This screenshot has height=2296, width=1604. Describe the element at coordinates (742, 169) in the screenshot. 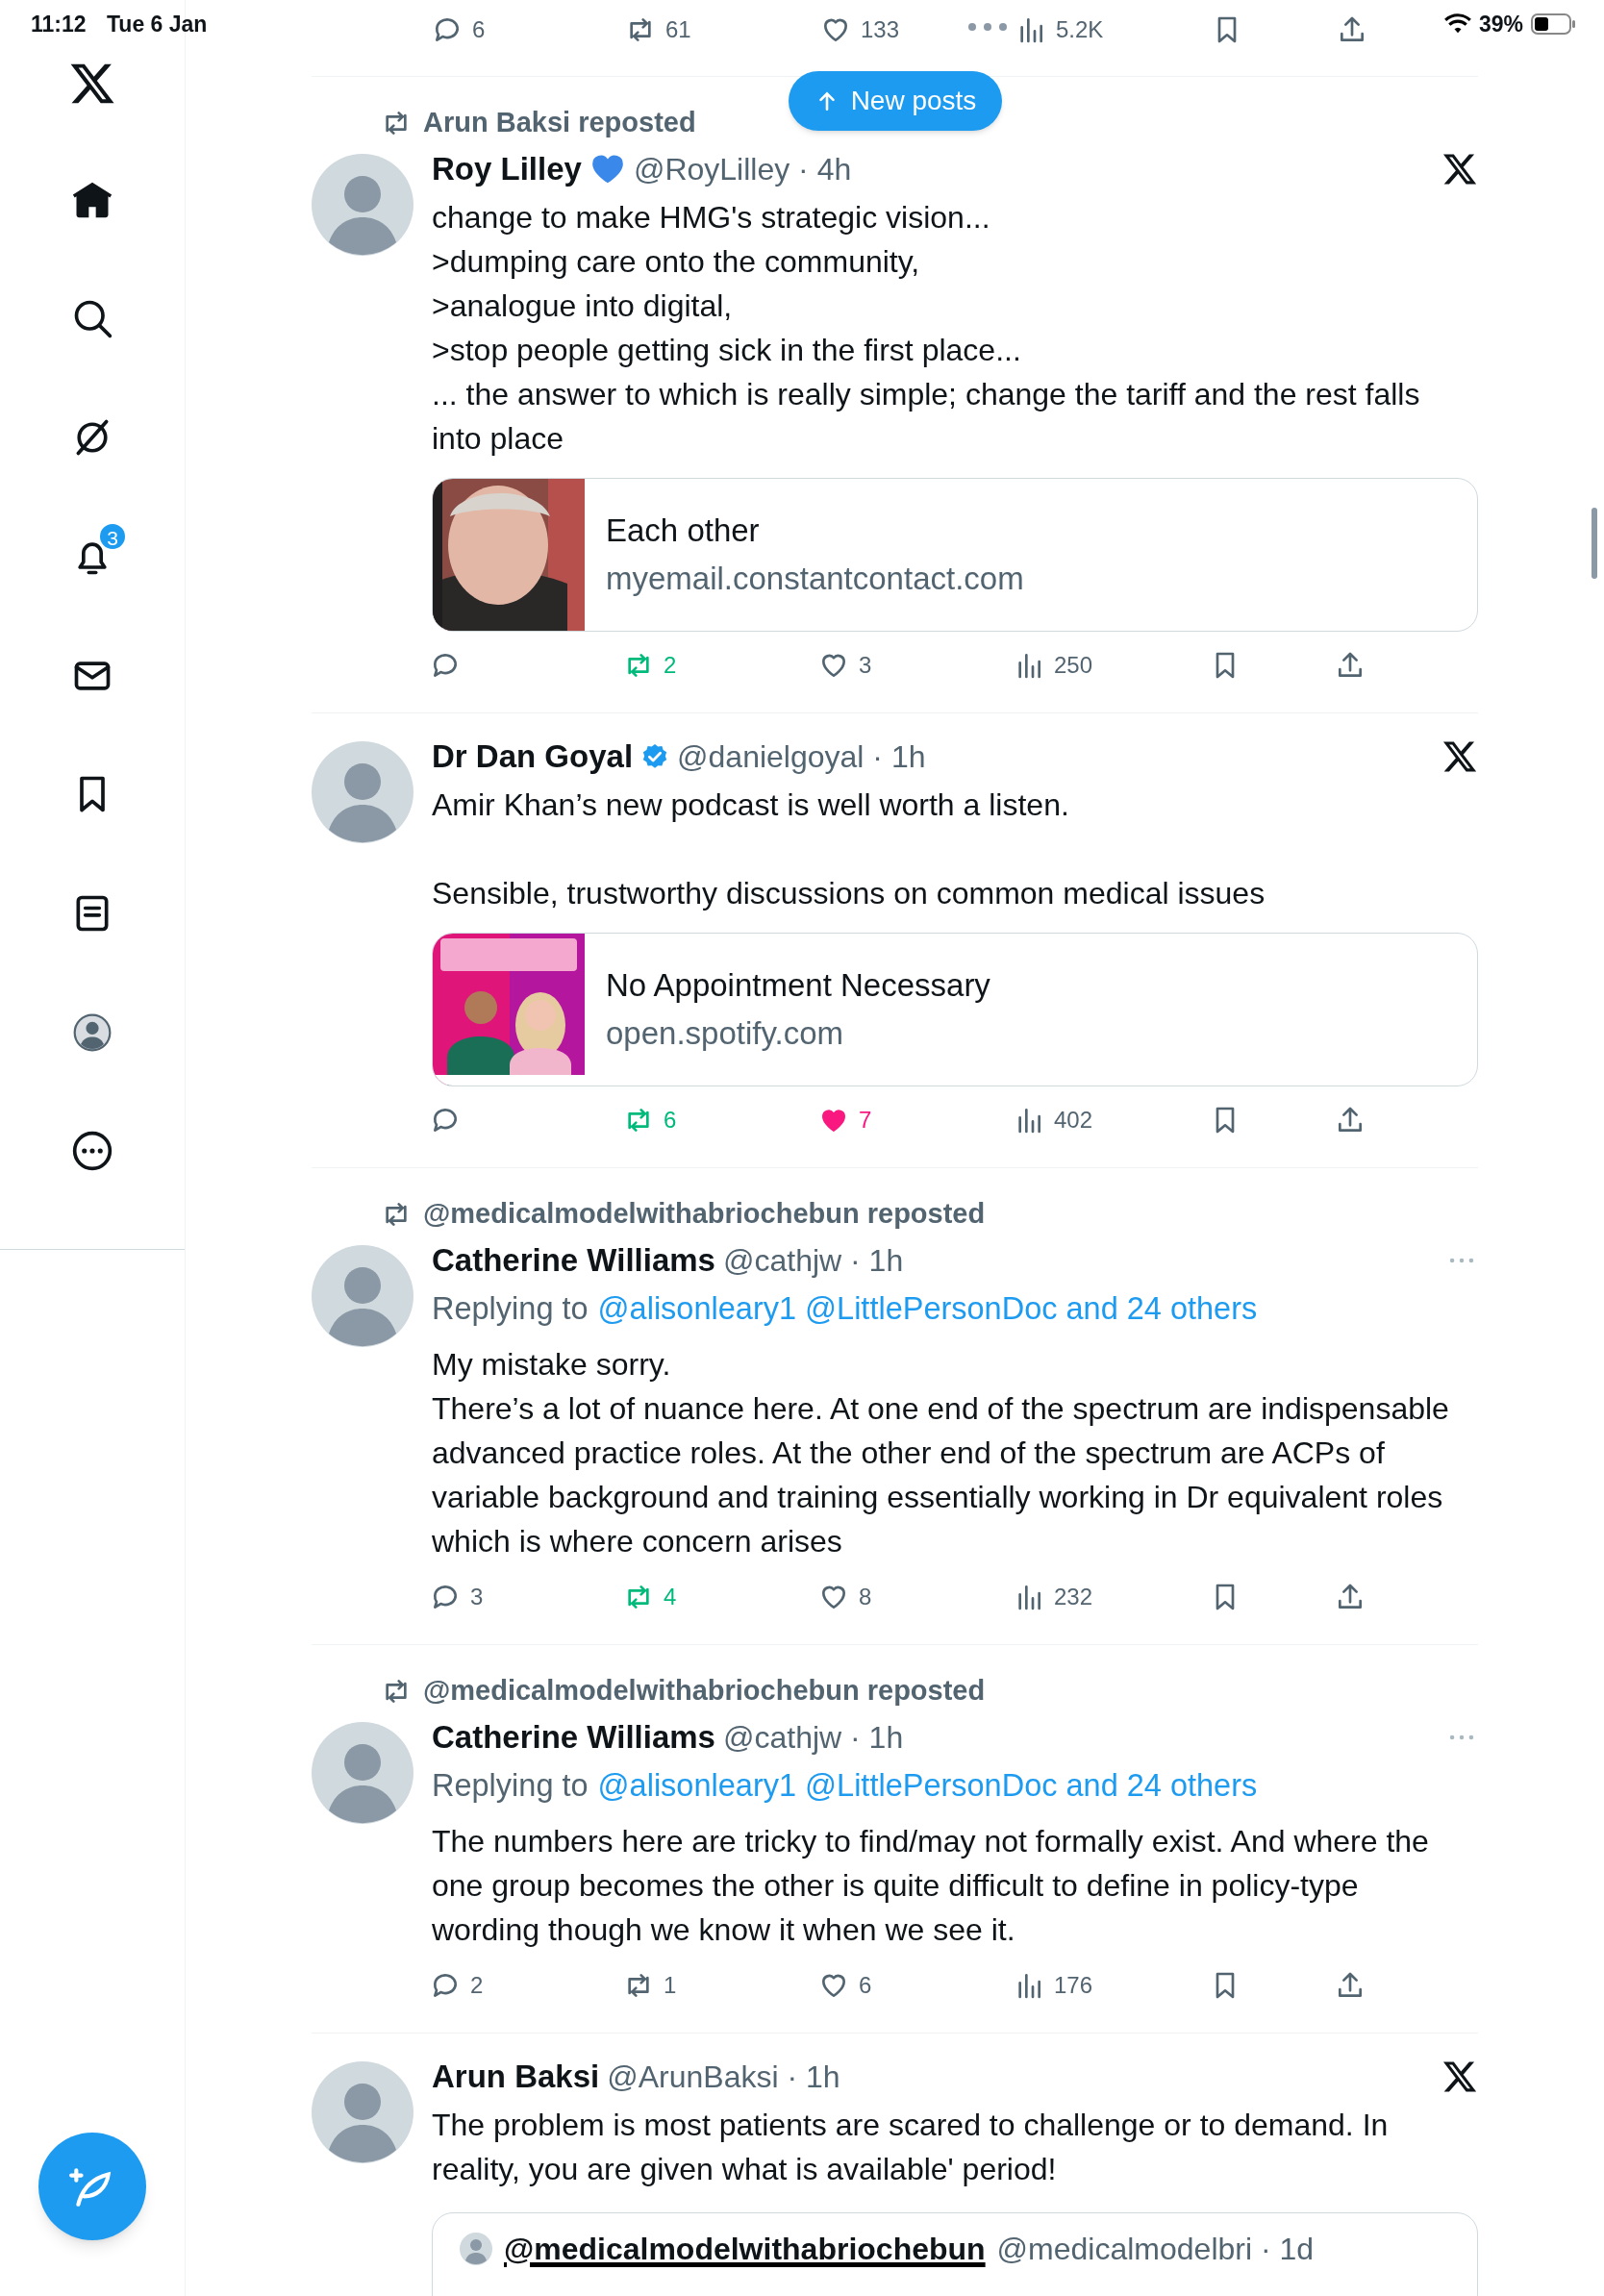

I see `author-handle: @RoyLilley · 4h` at that location.